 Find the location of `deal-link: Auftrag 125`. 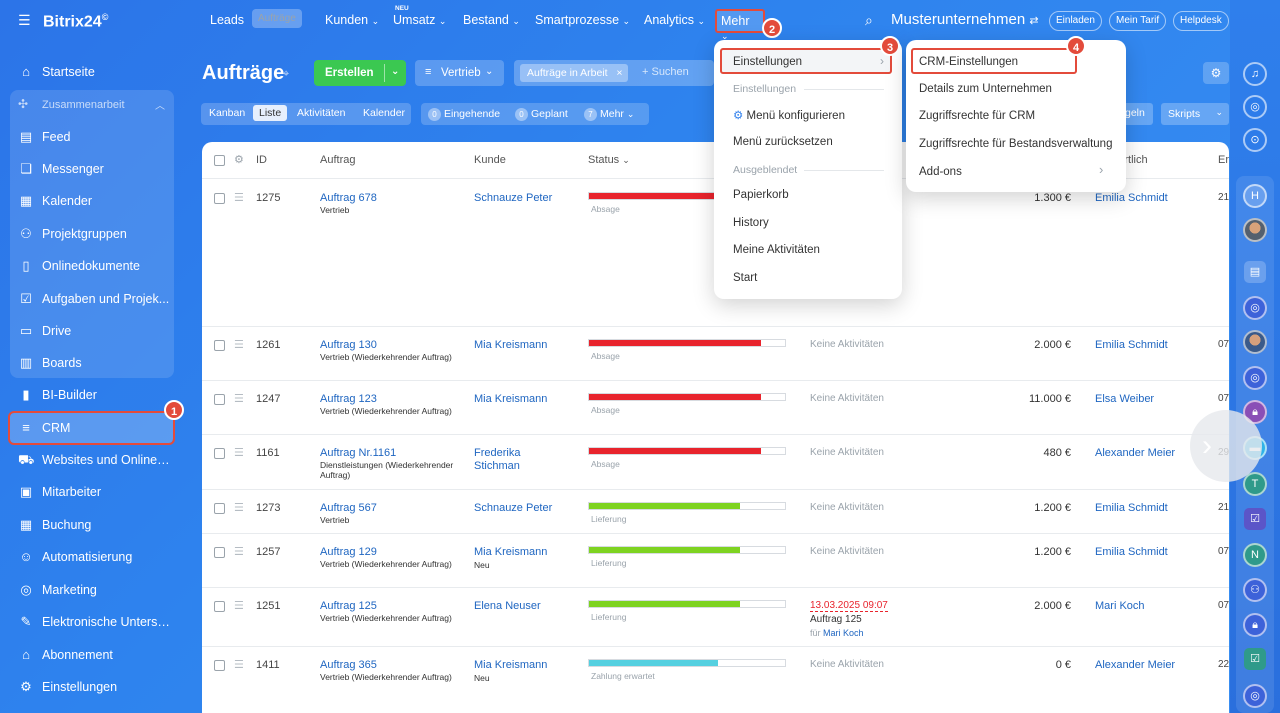

deal-link: Auftrag 125 is located at coordinates (348, 606).